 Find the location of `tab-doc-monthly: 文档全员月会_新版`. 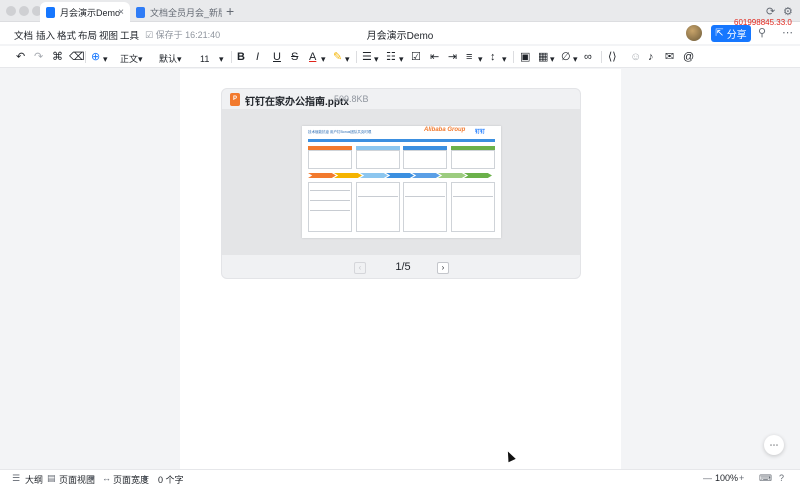

tab-doc-monthly: 文档全员月会_新版 is located at coordinates (176, 12).